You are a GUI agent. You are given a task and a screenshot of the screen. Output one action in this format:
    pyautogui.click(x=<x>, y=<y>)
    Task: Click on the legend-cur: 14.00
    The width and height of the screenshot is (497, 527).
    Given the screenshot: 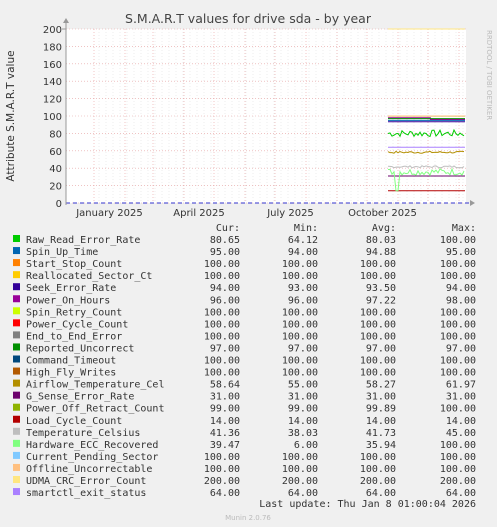 What is the action you would take?
    pyautogui.click(x=225, y=421)
    